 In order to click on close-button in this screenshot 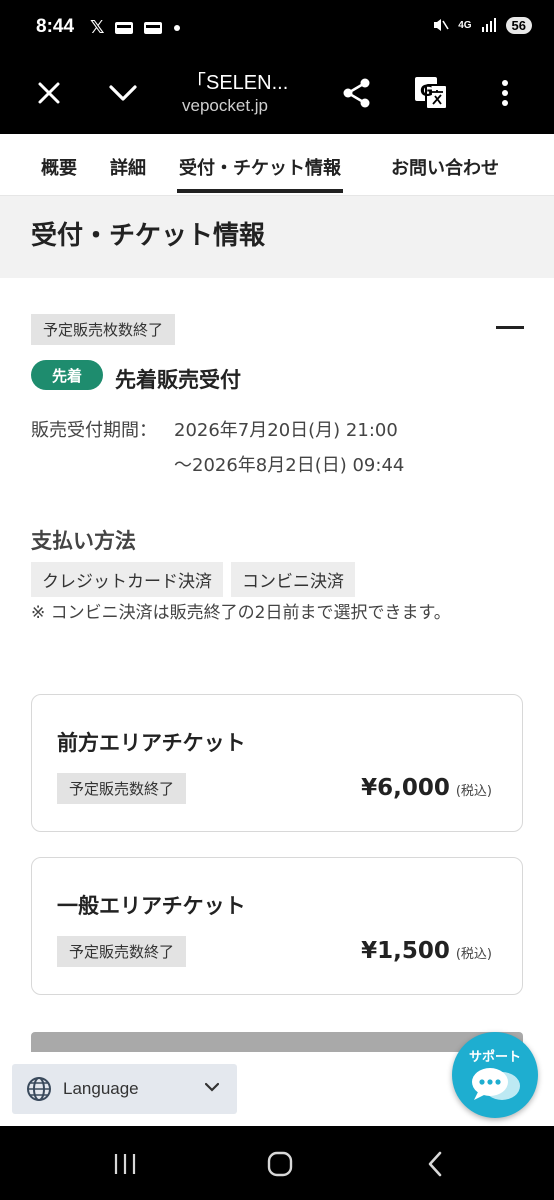, I will do `click(49, 93)`.